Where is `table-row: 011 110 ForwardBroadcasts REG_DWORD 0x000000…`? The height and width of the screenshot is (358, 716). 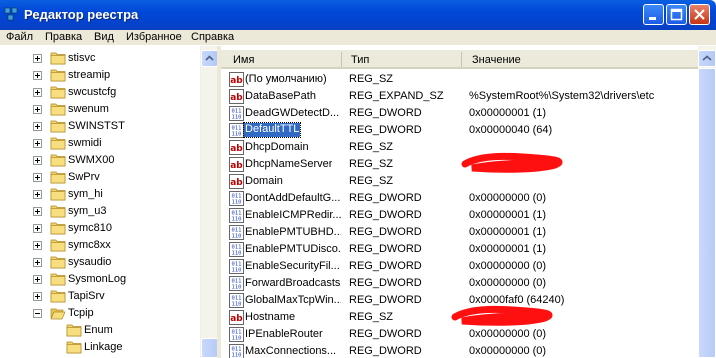
table-row: 011 110 ForwardBroadcasts REG_DWORD 0x000000… is located at coordinates (459, 283).